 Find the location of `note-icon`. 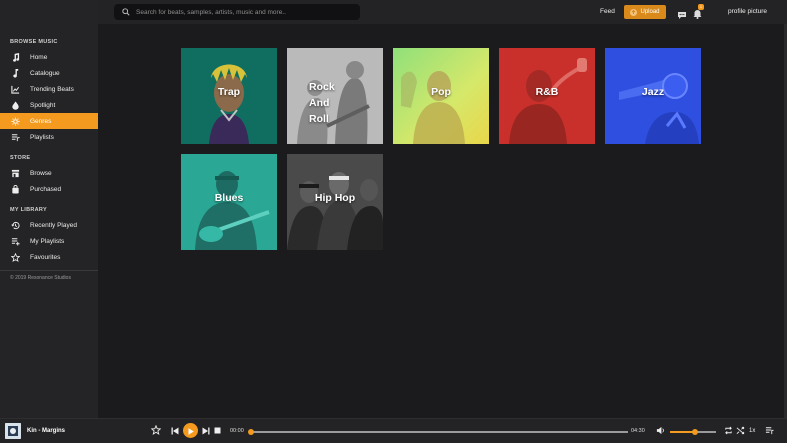

note-icon is located at coordinates (15, 73).